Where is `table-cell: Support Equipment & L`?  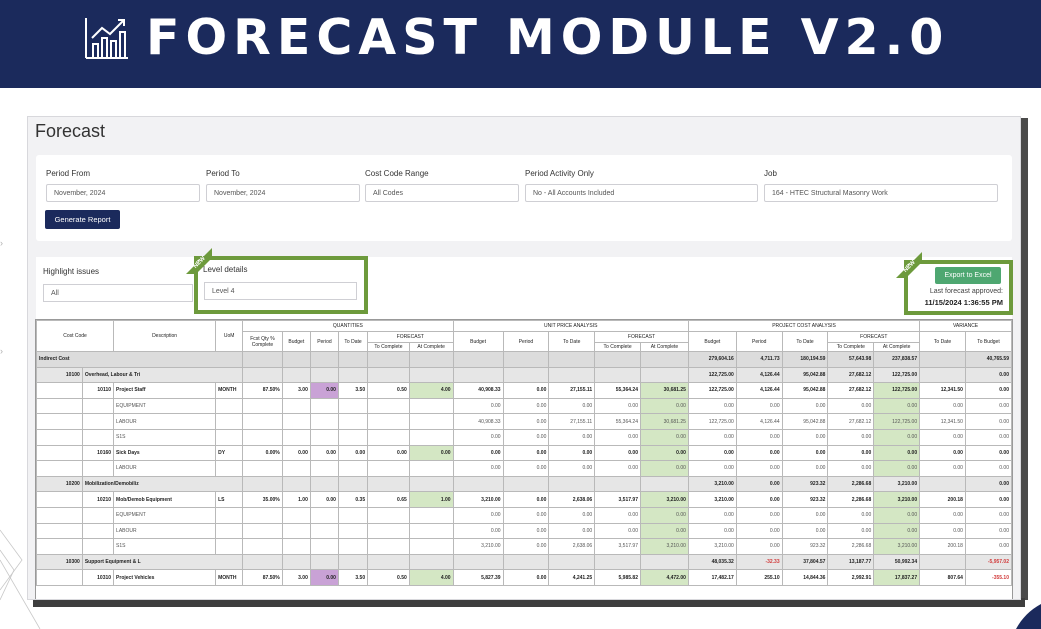 table-cell: Support Equipment & L is located at coordinates (162, 562).